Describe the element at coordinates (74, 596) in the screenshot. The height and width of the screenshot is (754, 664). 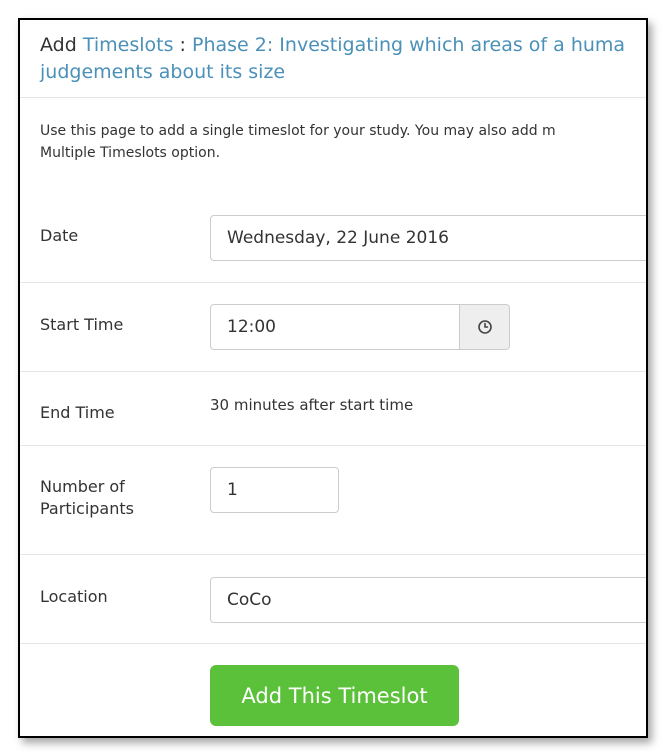
I see `location-label: Location` at that location.